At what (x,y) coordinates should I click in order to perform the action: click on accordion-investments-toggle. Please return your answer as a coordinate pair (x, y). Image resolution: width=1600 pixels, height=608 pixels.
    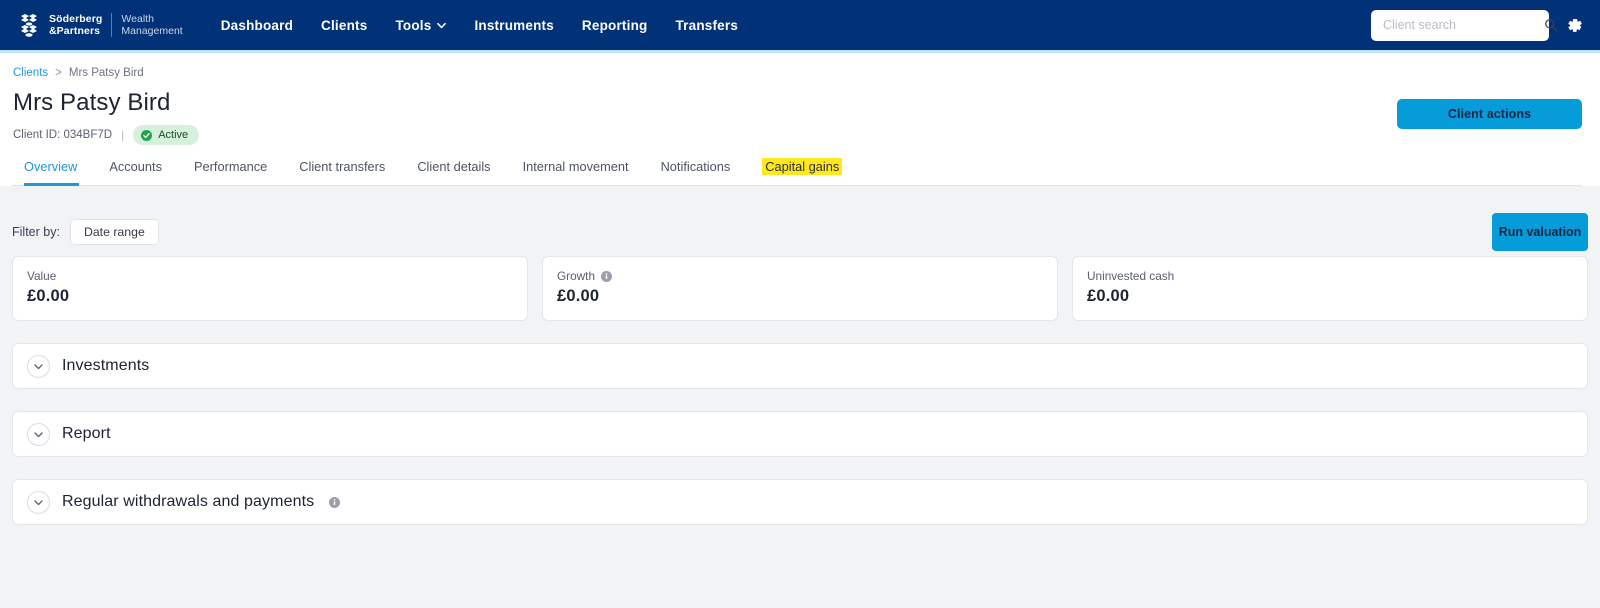
    Looking at the image, I should click on (38, 366).